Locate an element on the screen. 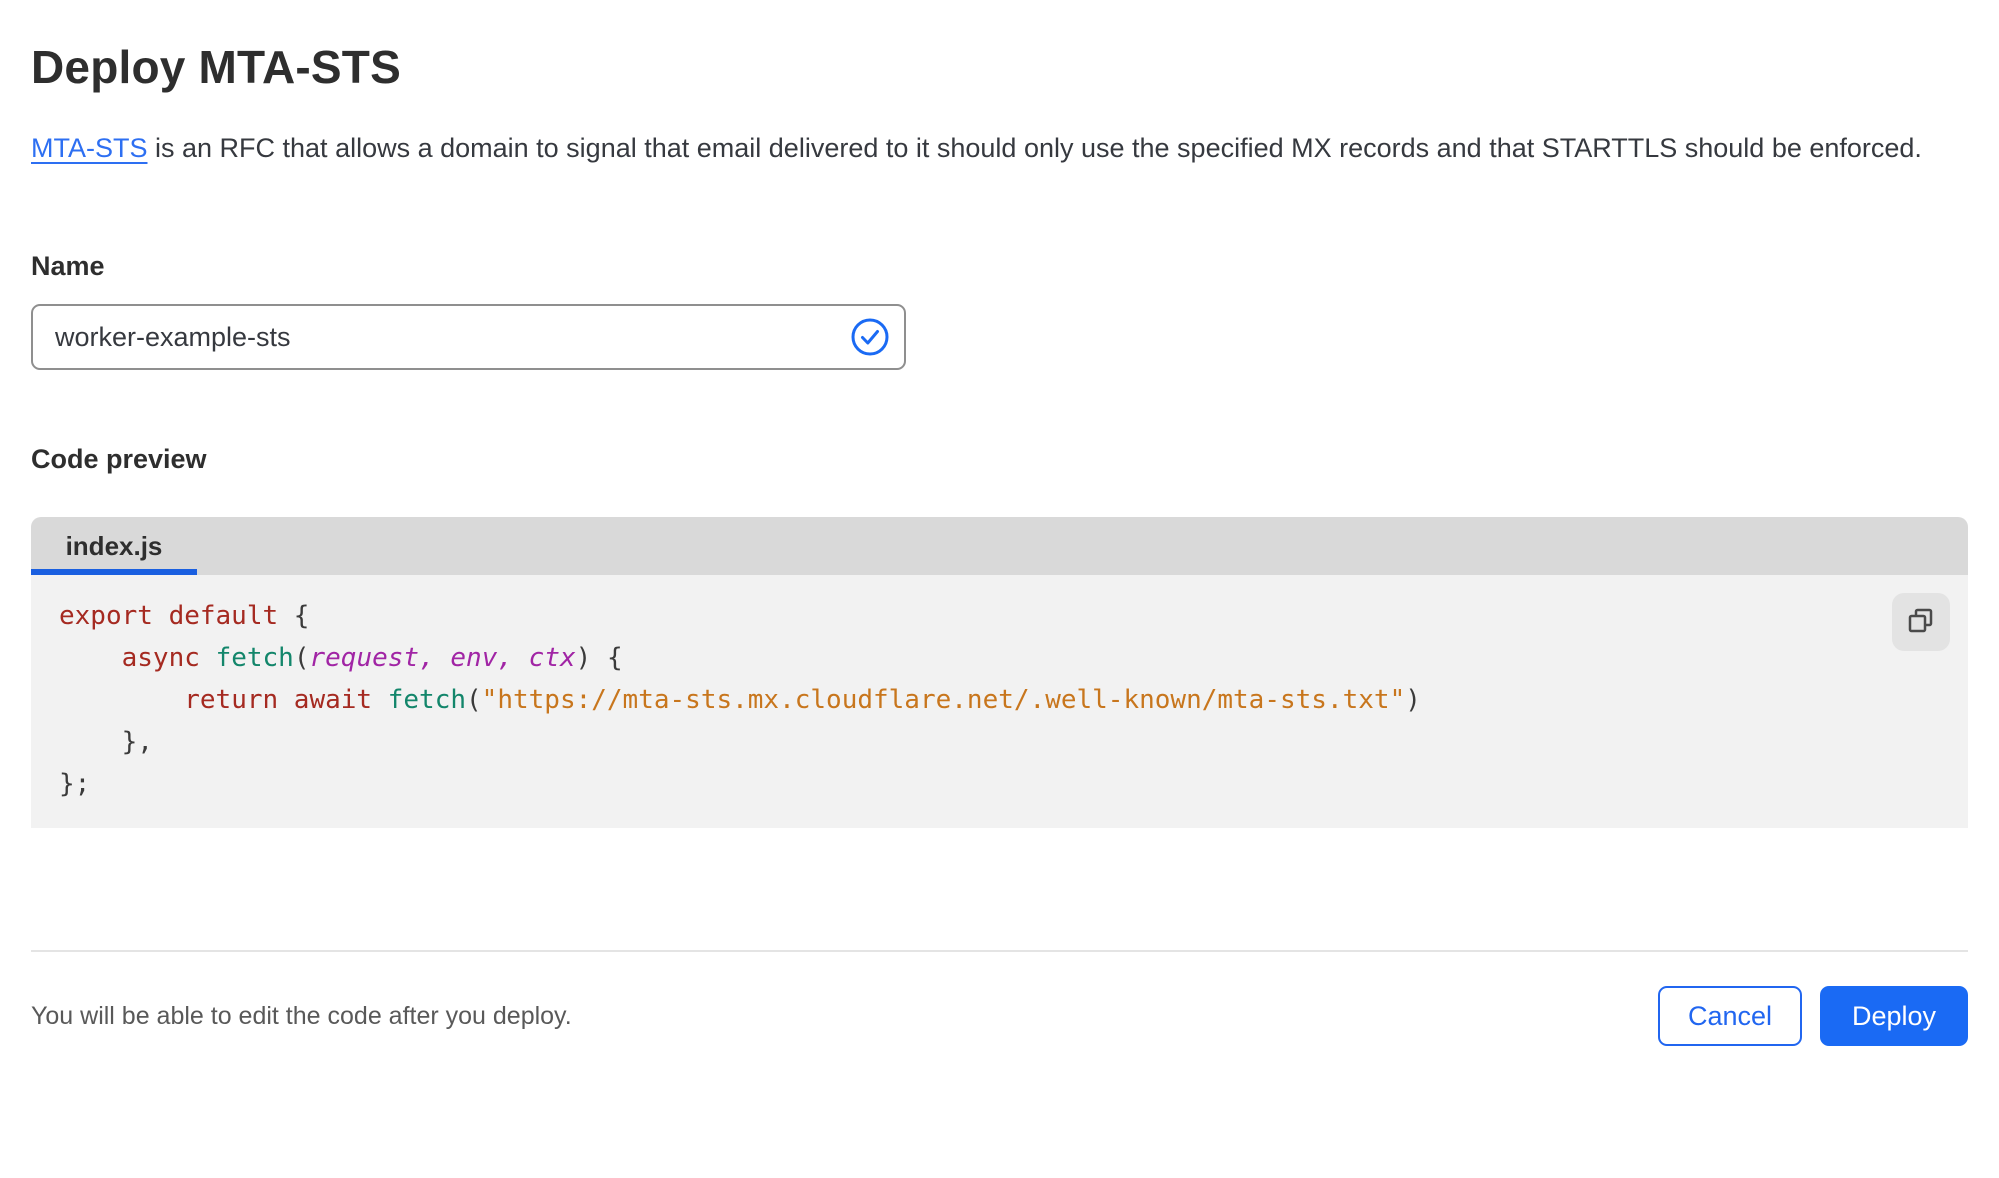 This screenshot has height=1178, width=1999. cancel-button: Cancel is located at coordinates (1730, 1016).